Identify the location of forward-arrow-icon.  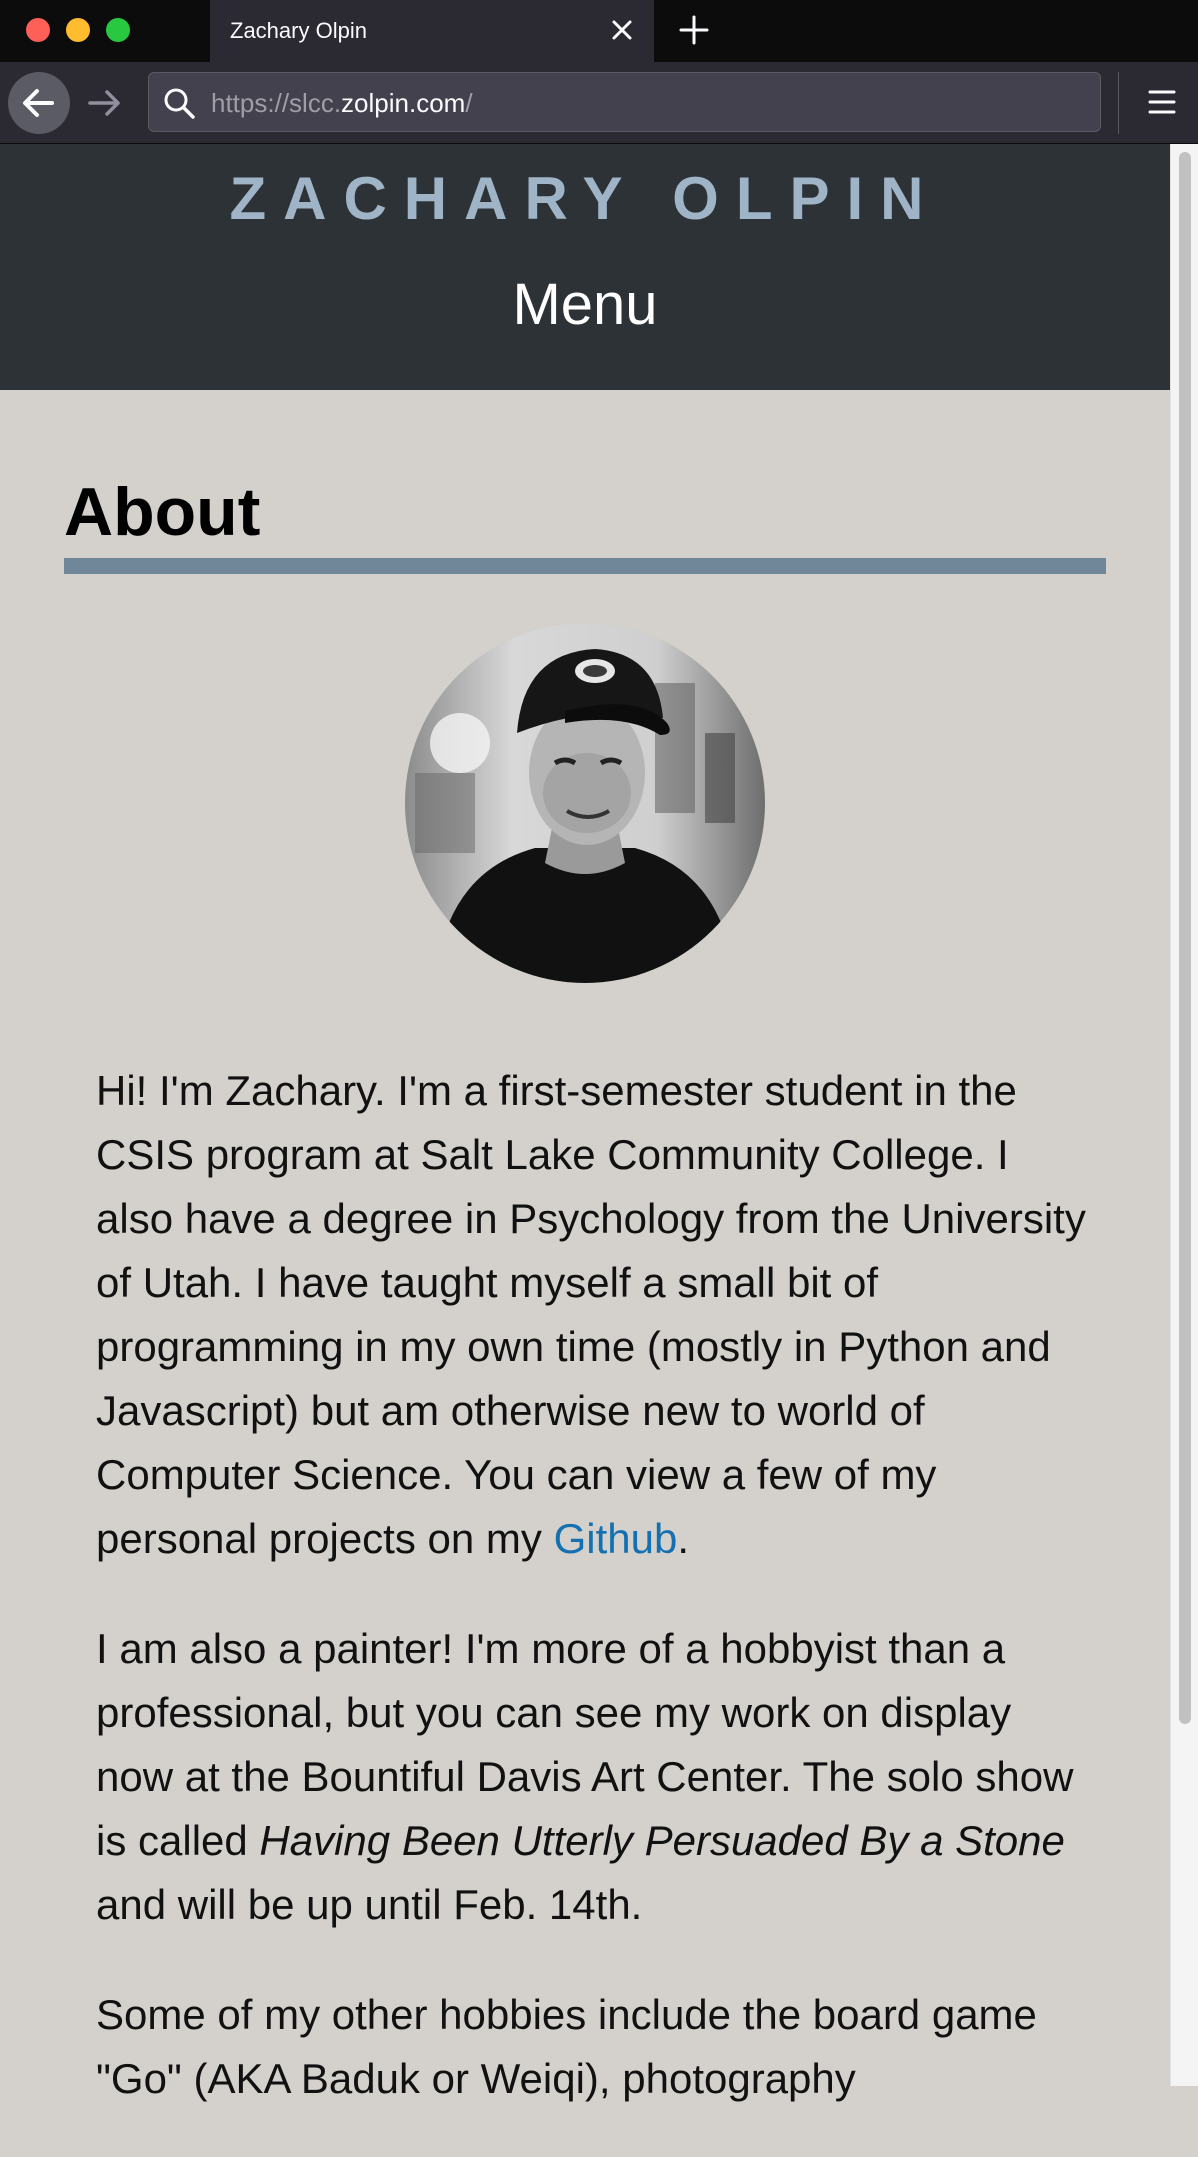
(106, 103).